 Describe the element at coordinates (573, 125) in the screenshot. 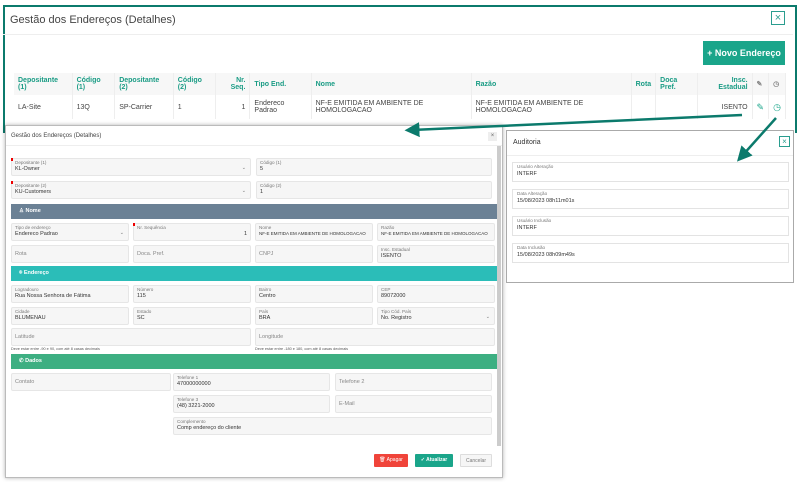

I see `arrow-to-edit-dialog` at that location.